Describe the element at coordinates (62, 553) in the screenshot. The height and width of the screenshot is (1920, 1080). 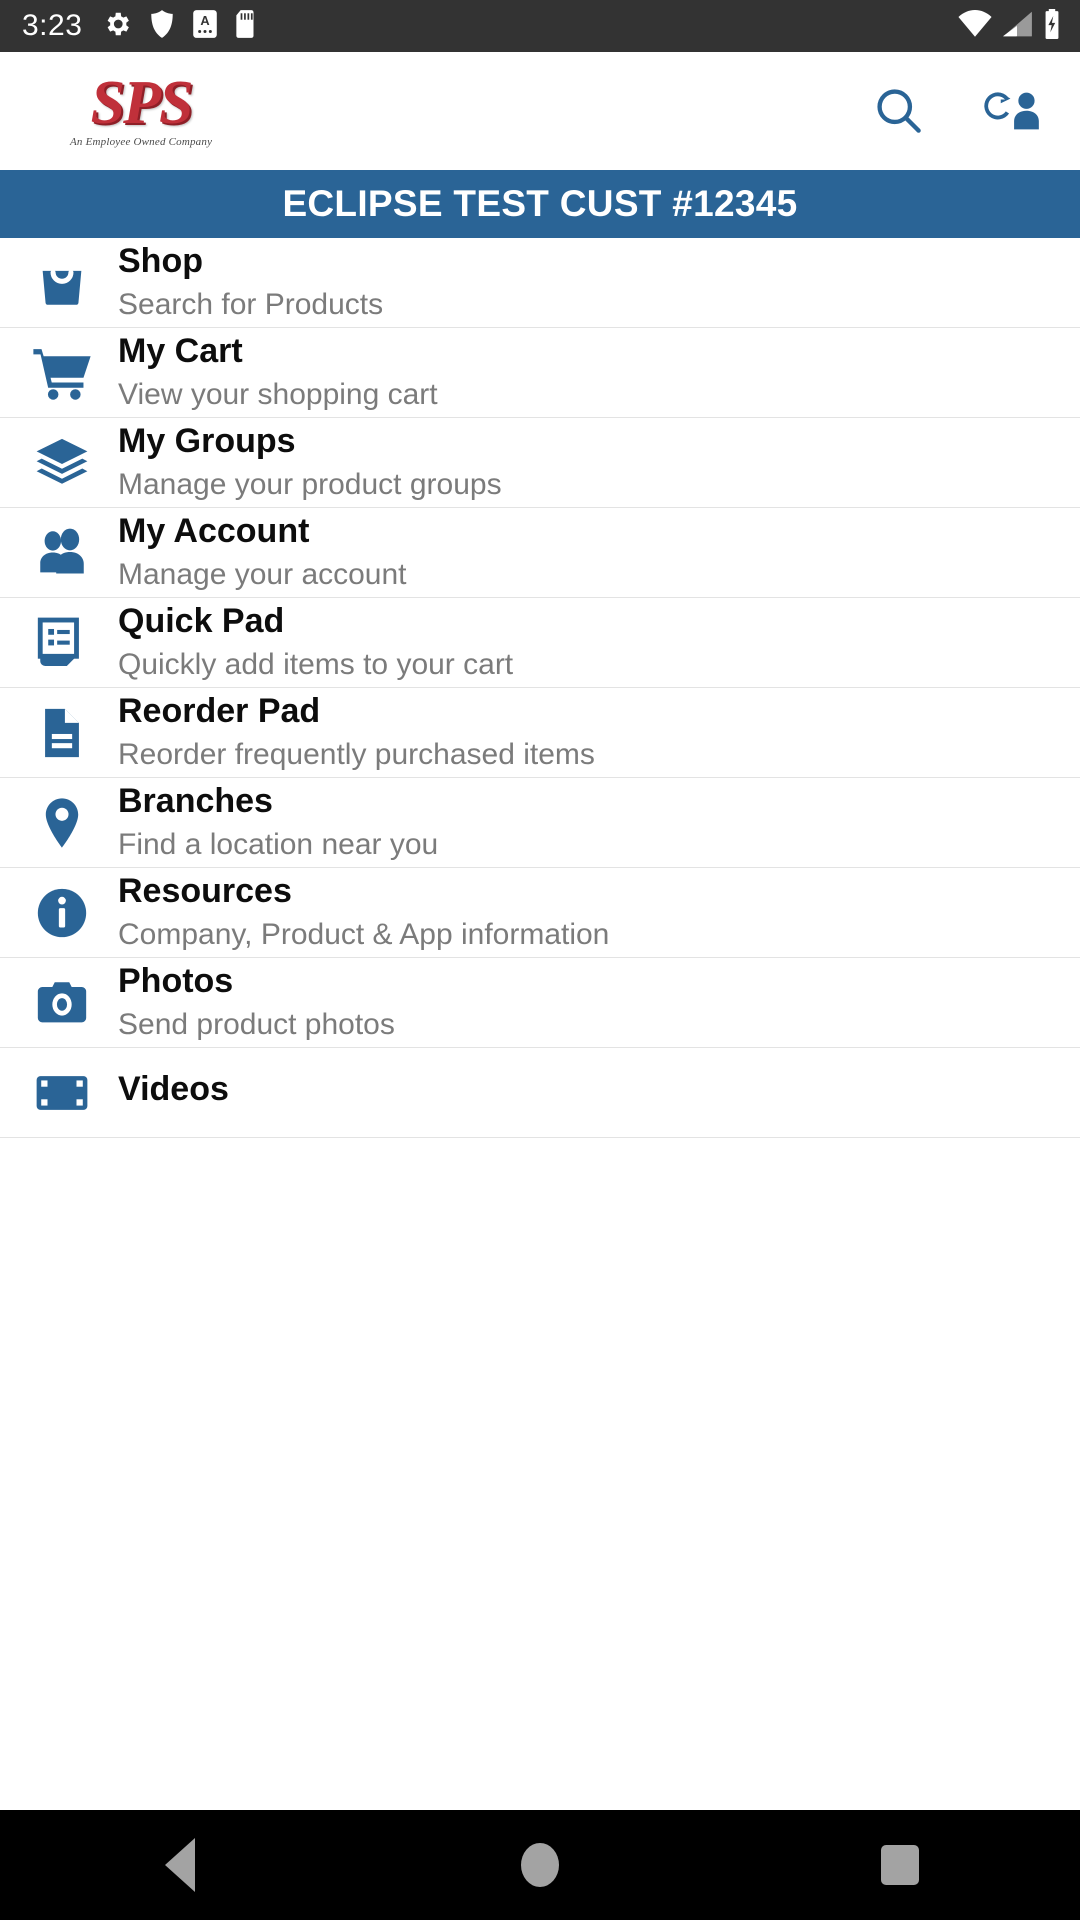
I see `people-icon` at that location.